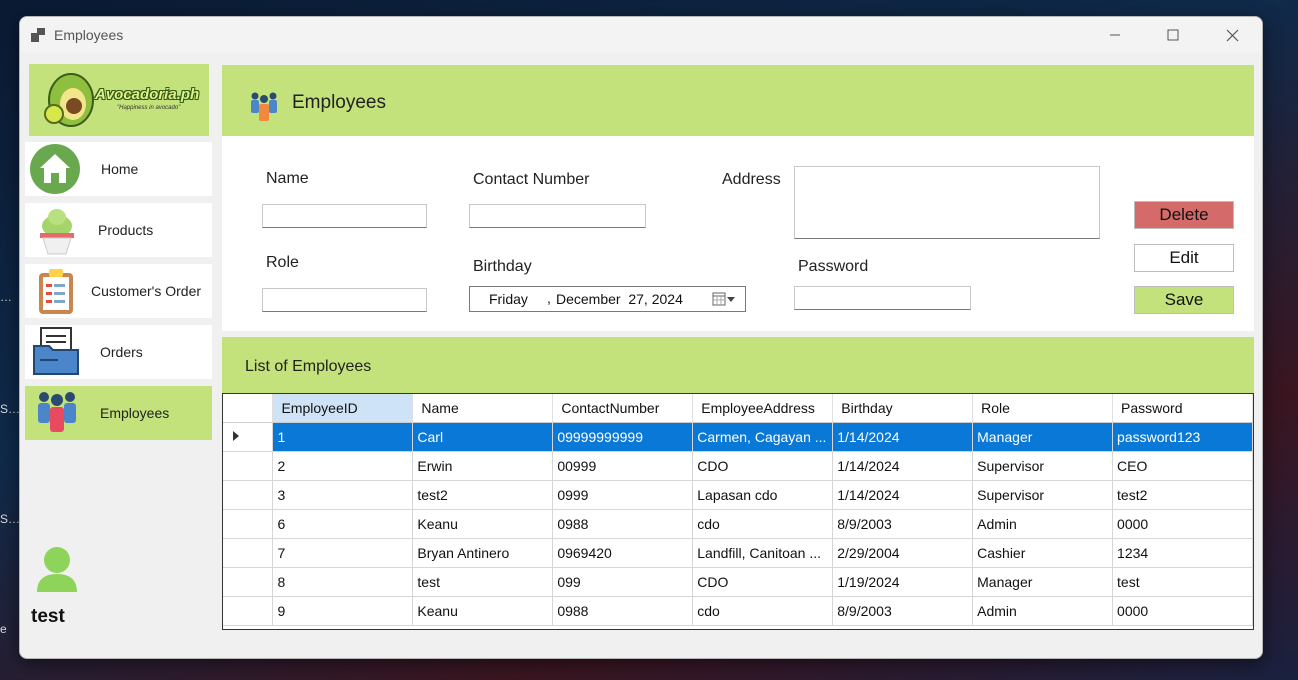 The height and width of the screenshot is (680, 1298). Describe the element at coordinates (1182, 553) in the screenshot. I see `table-cell: 1234` at that location.